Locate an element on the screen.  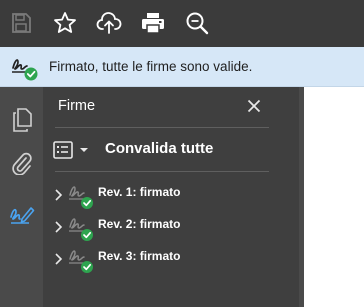
document-page is located at coordinates (334, 197).